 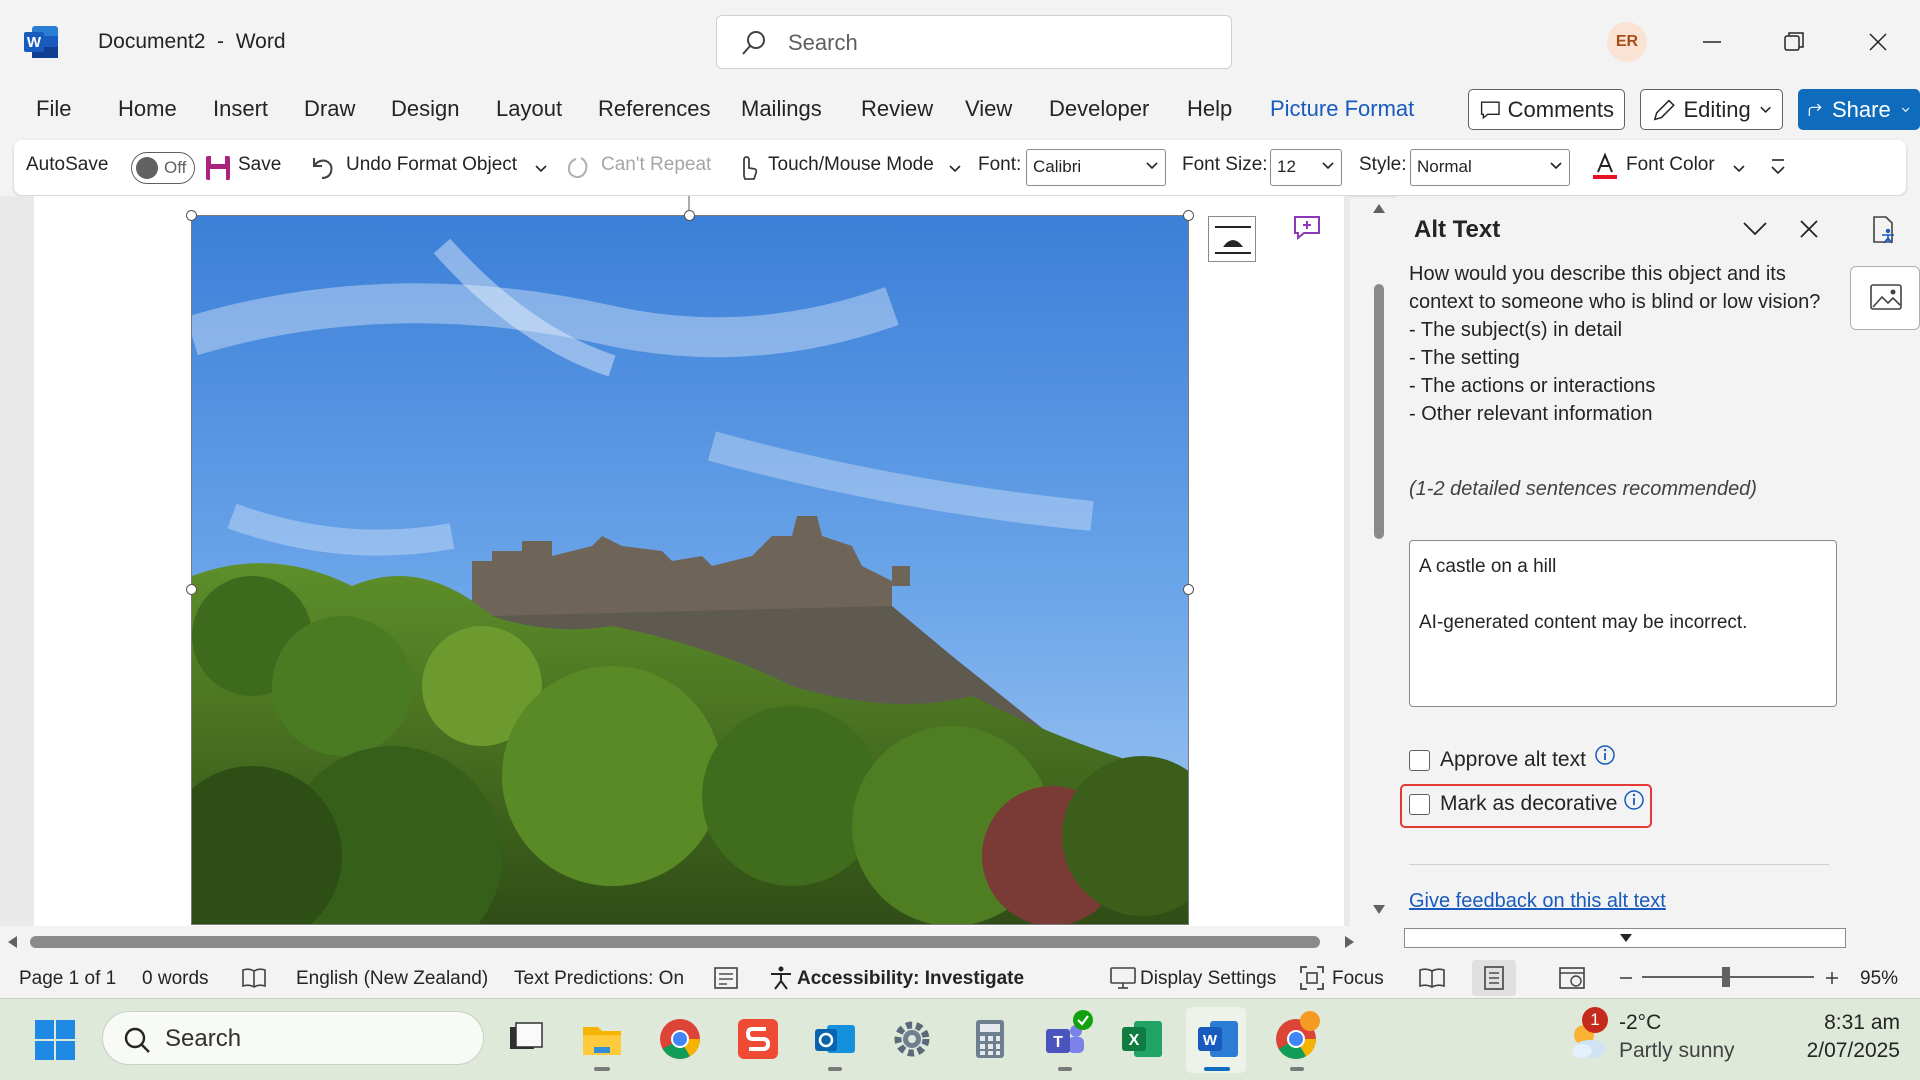 What do you see at coordinates (910, 979) in the screenshot?
I see `accessibility-status: Accessibility: Investigate` at bounding box center [910, 979].